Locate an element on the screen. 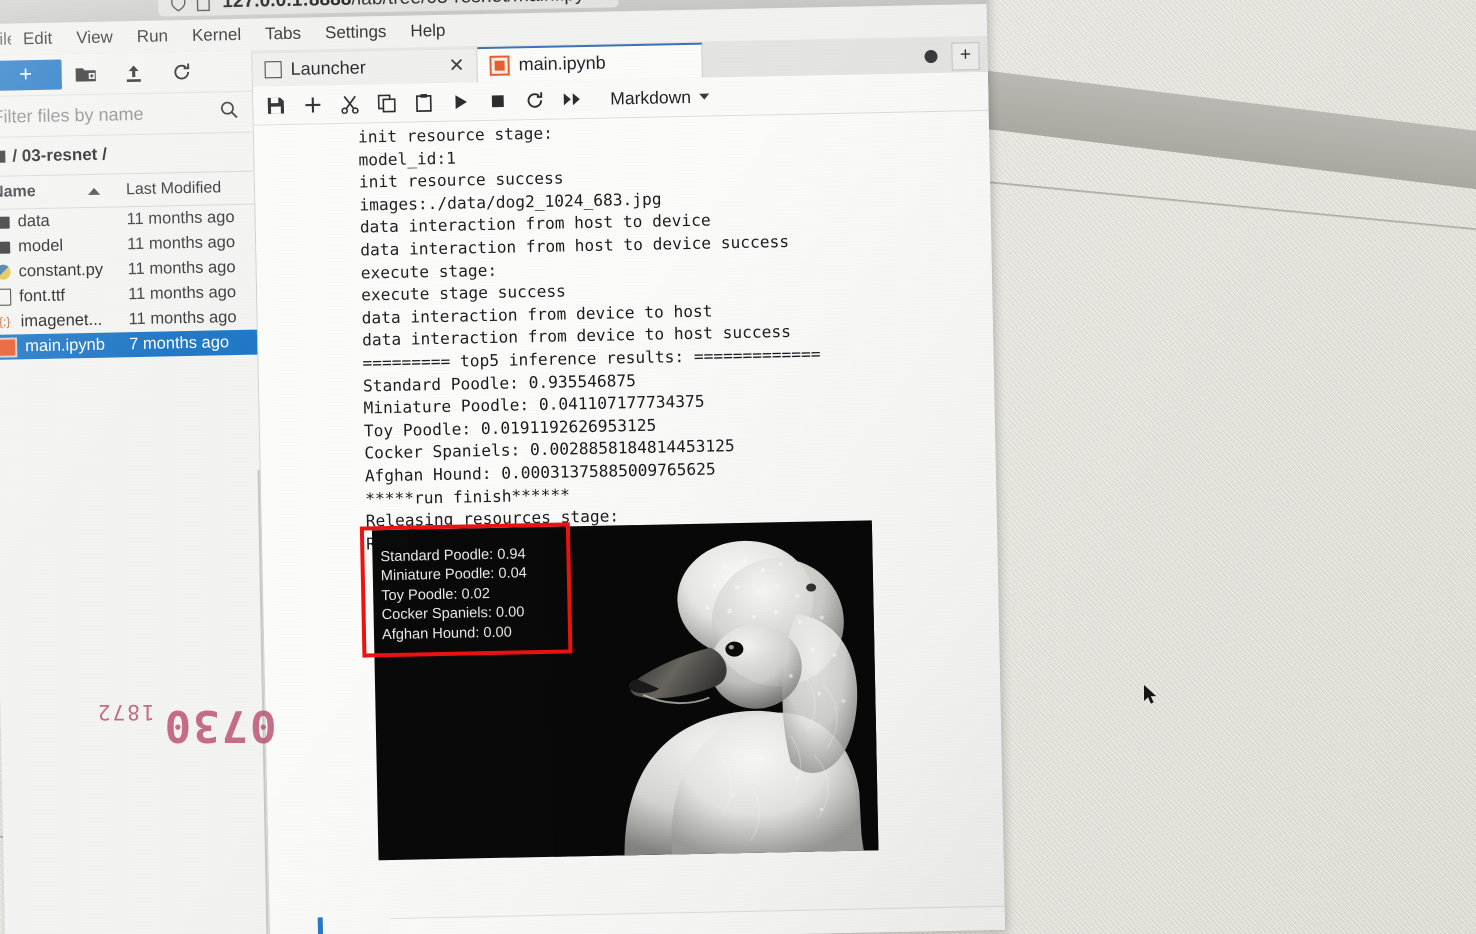 The width and height of the screenshot is (1476, 934). caret-up-icon is located at coordinates (93, 191).